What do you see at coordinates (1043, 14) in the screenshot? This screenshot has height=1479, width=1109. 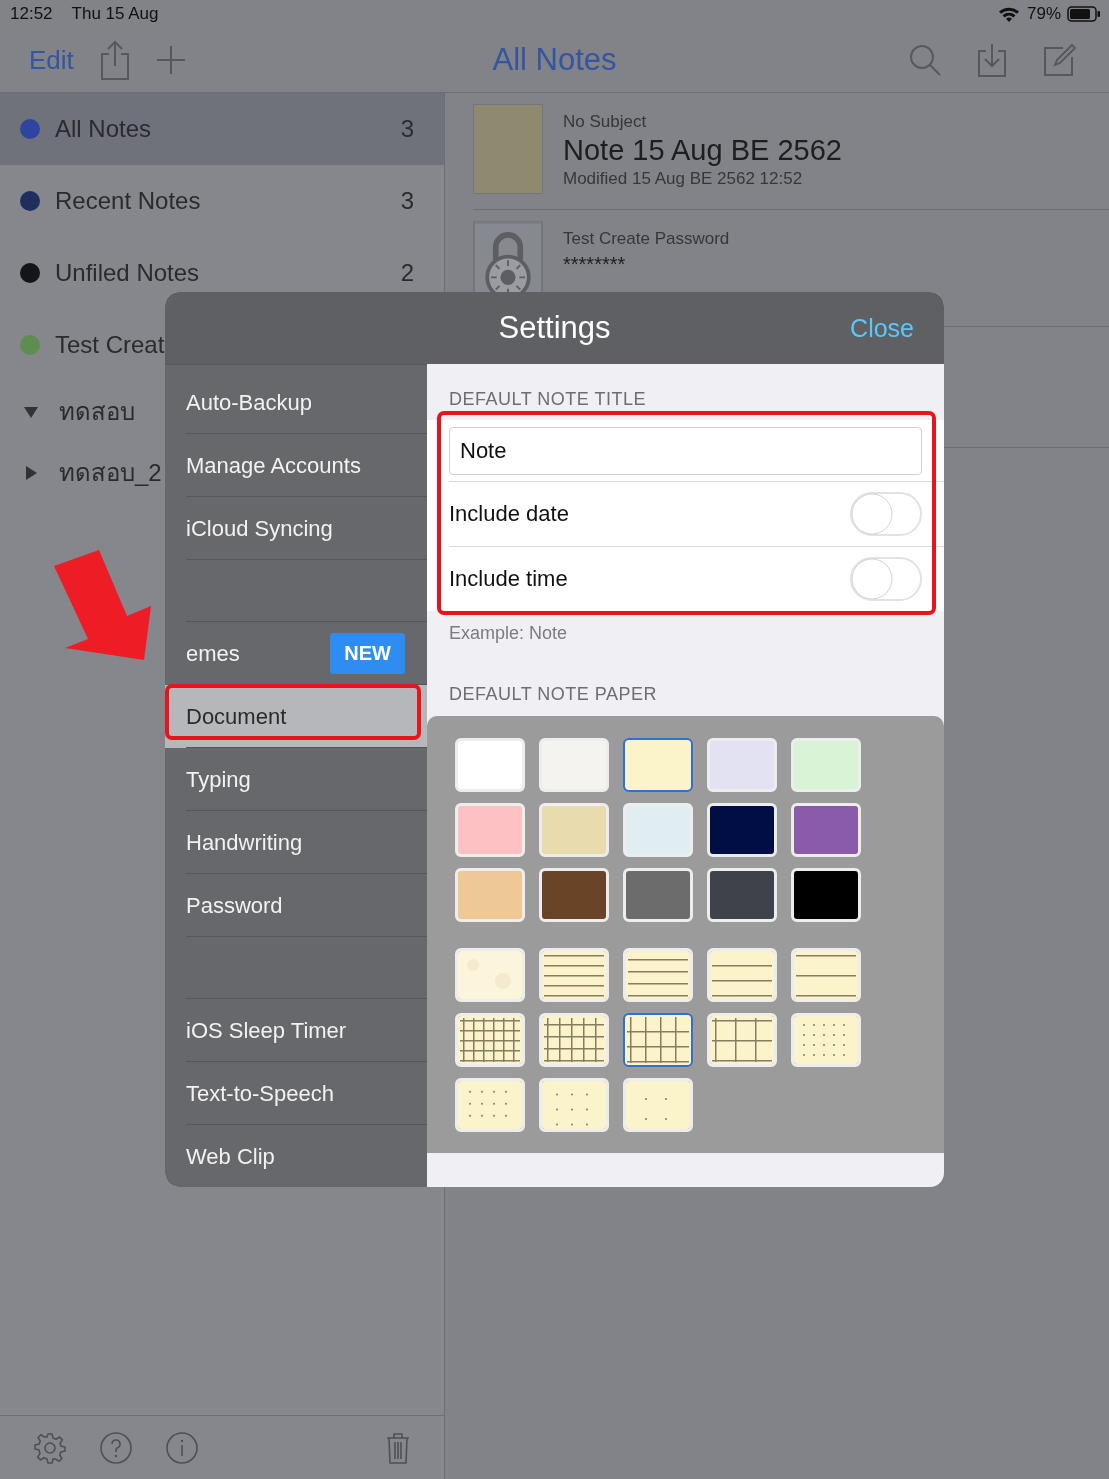 I see `battery-percent: 79%` at bounding box center [1043, 14].